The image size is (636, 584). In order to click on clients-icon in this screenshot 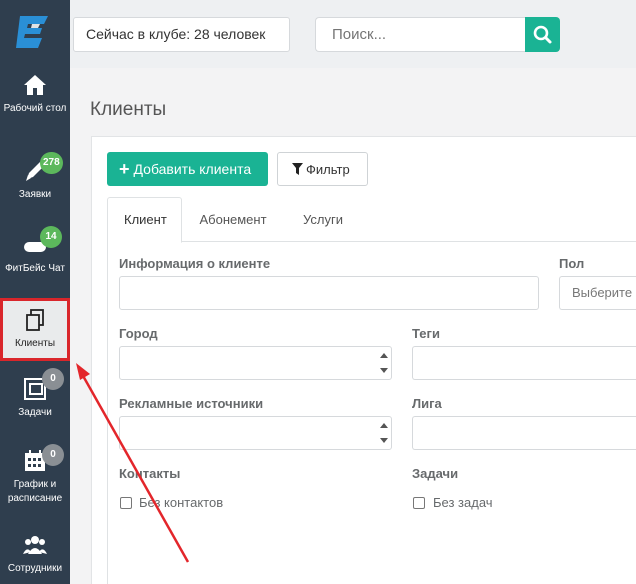, I will do `click(35, 320)`.